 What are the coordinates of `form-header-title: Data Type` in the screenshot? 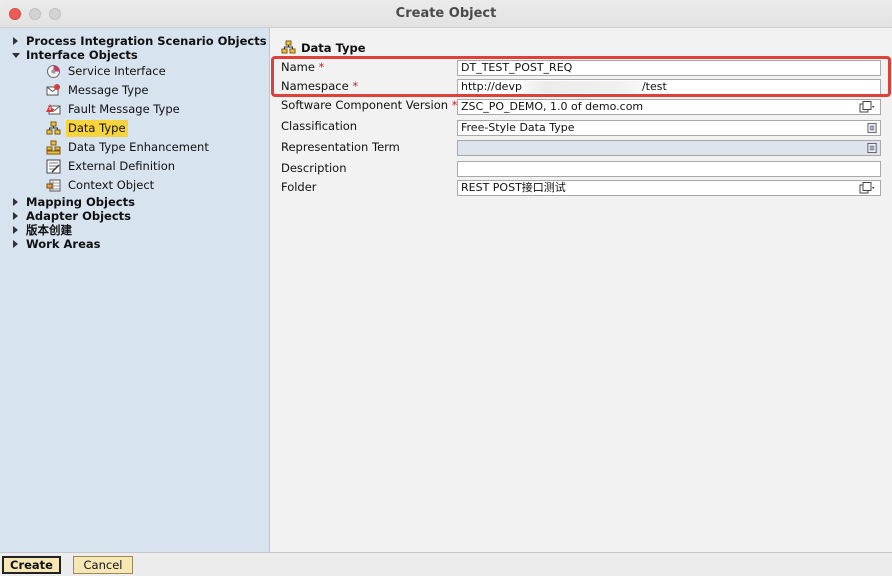 It's located at (333, 48).